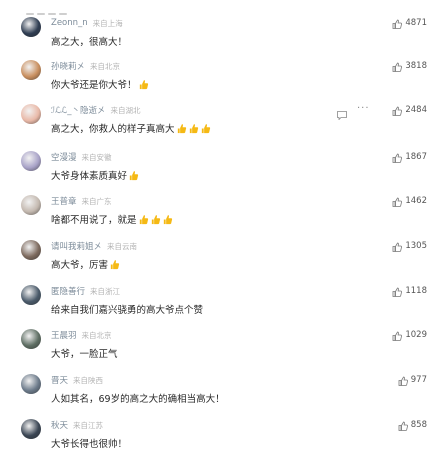  I want to click on source-location: 来自湖北, so click(125, 110).